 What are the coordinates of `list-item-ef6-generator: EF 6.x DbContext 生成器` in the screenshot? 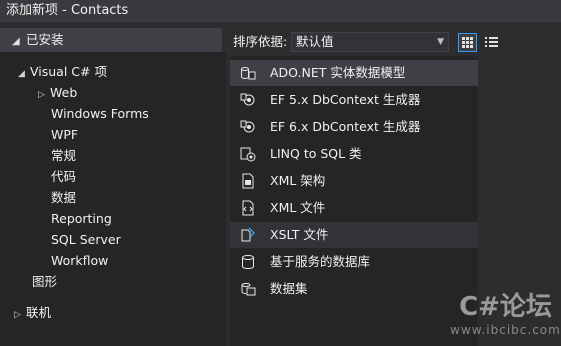 It's located at (354, 127).